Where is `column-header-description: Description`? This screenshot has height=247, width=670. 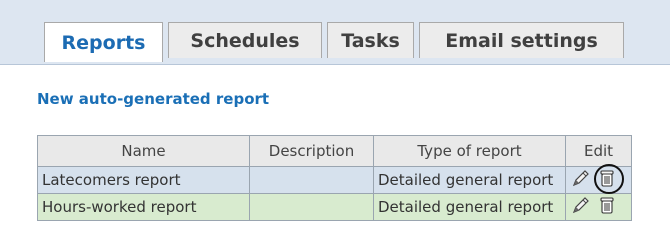
column-header-description: Description is located at coordinates (311, 151).